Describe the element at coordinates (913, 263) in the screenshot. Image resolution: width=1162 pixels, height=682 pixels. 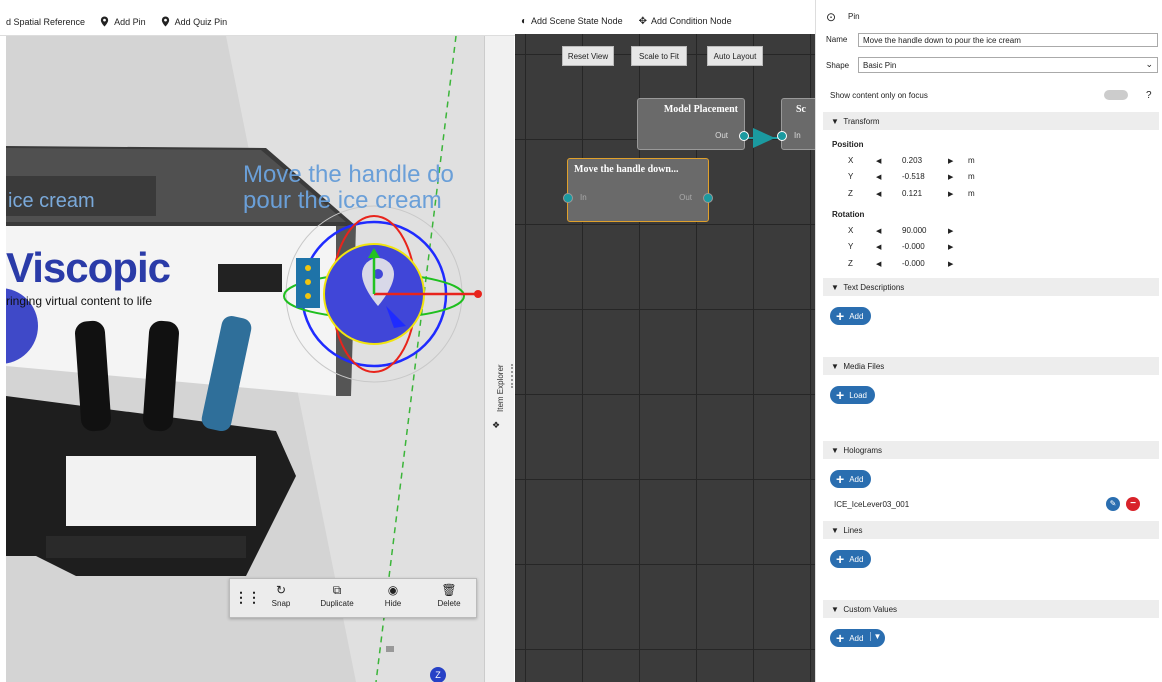
I see `rotation-z-value: -0.000` at that location.